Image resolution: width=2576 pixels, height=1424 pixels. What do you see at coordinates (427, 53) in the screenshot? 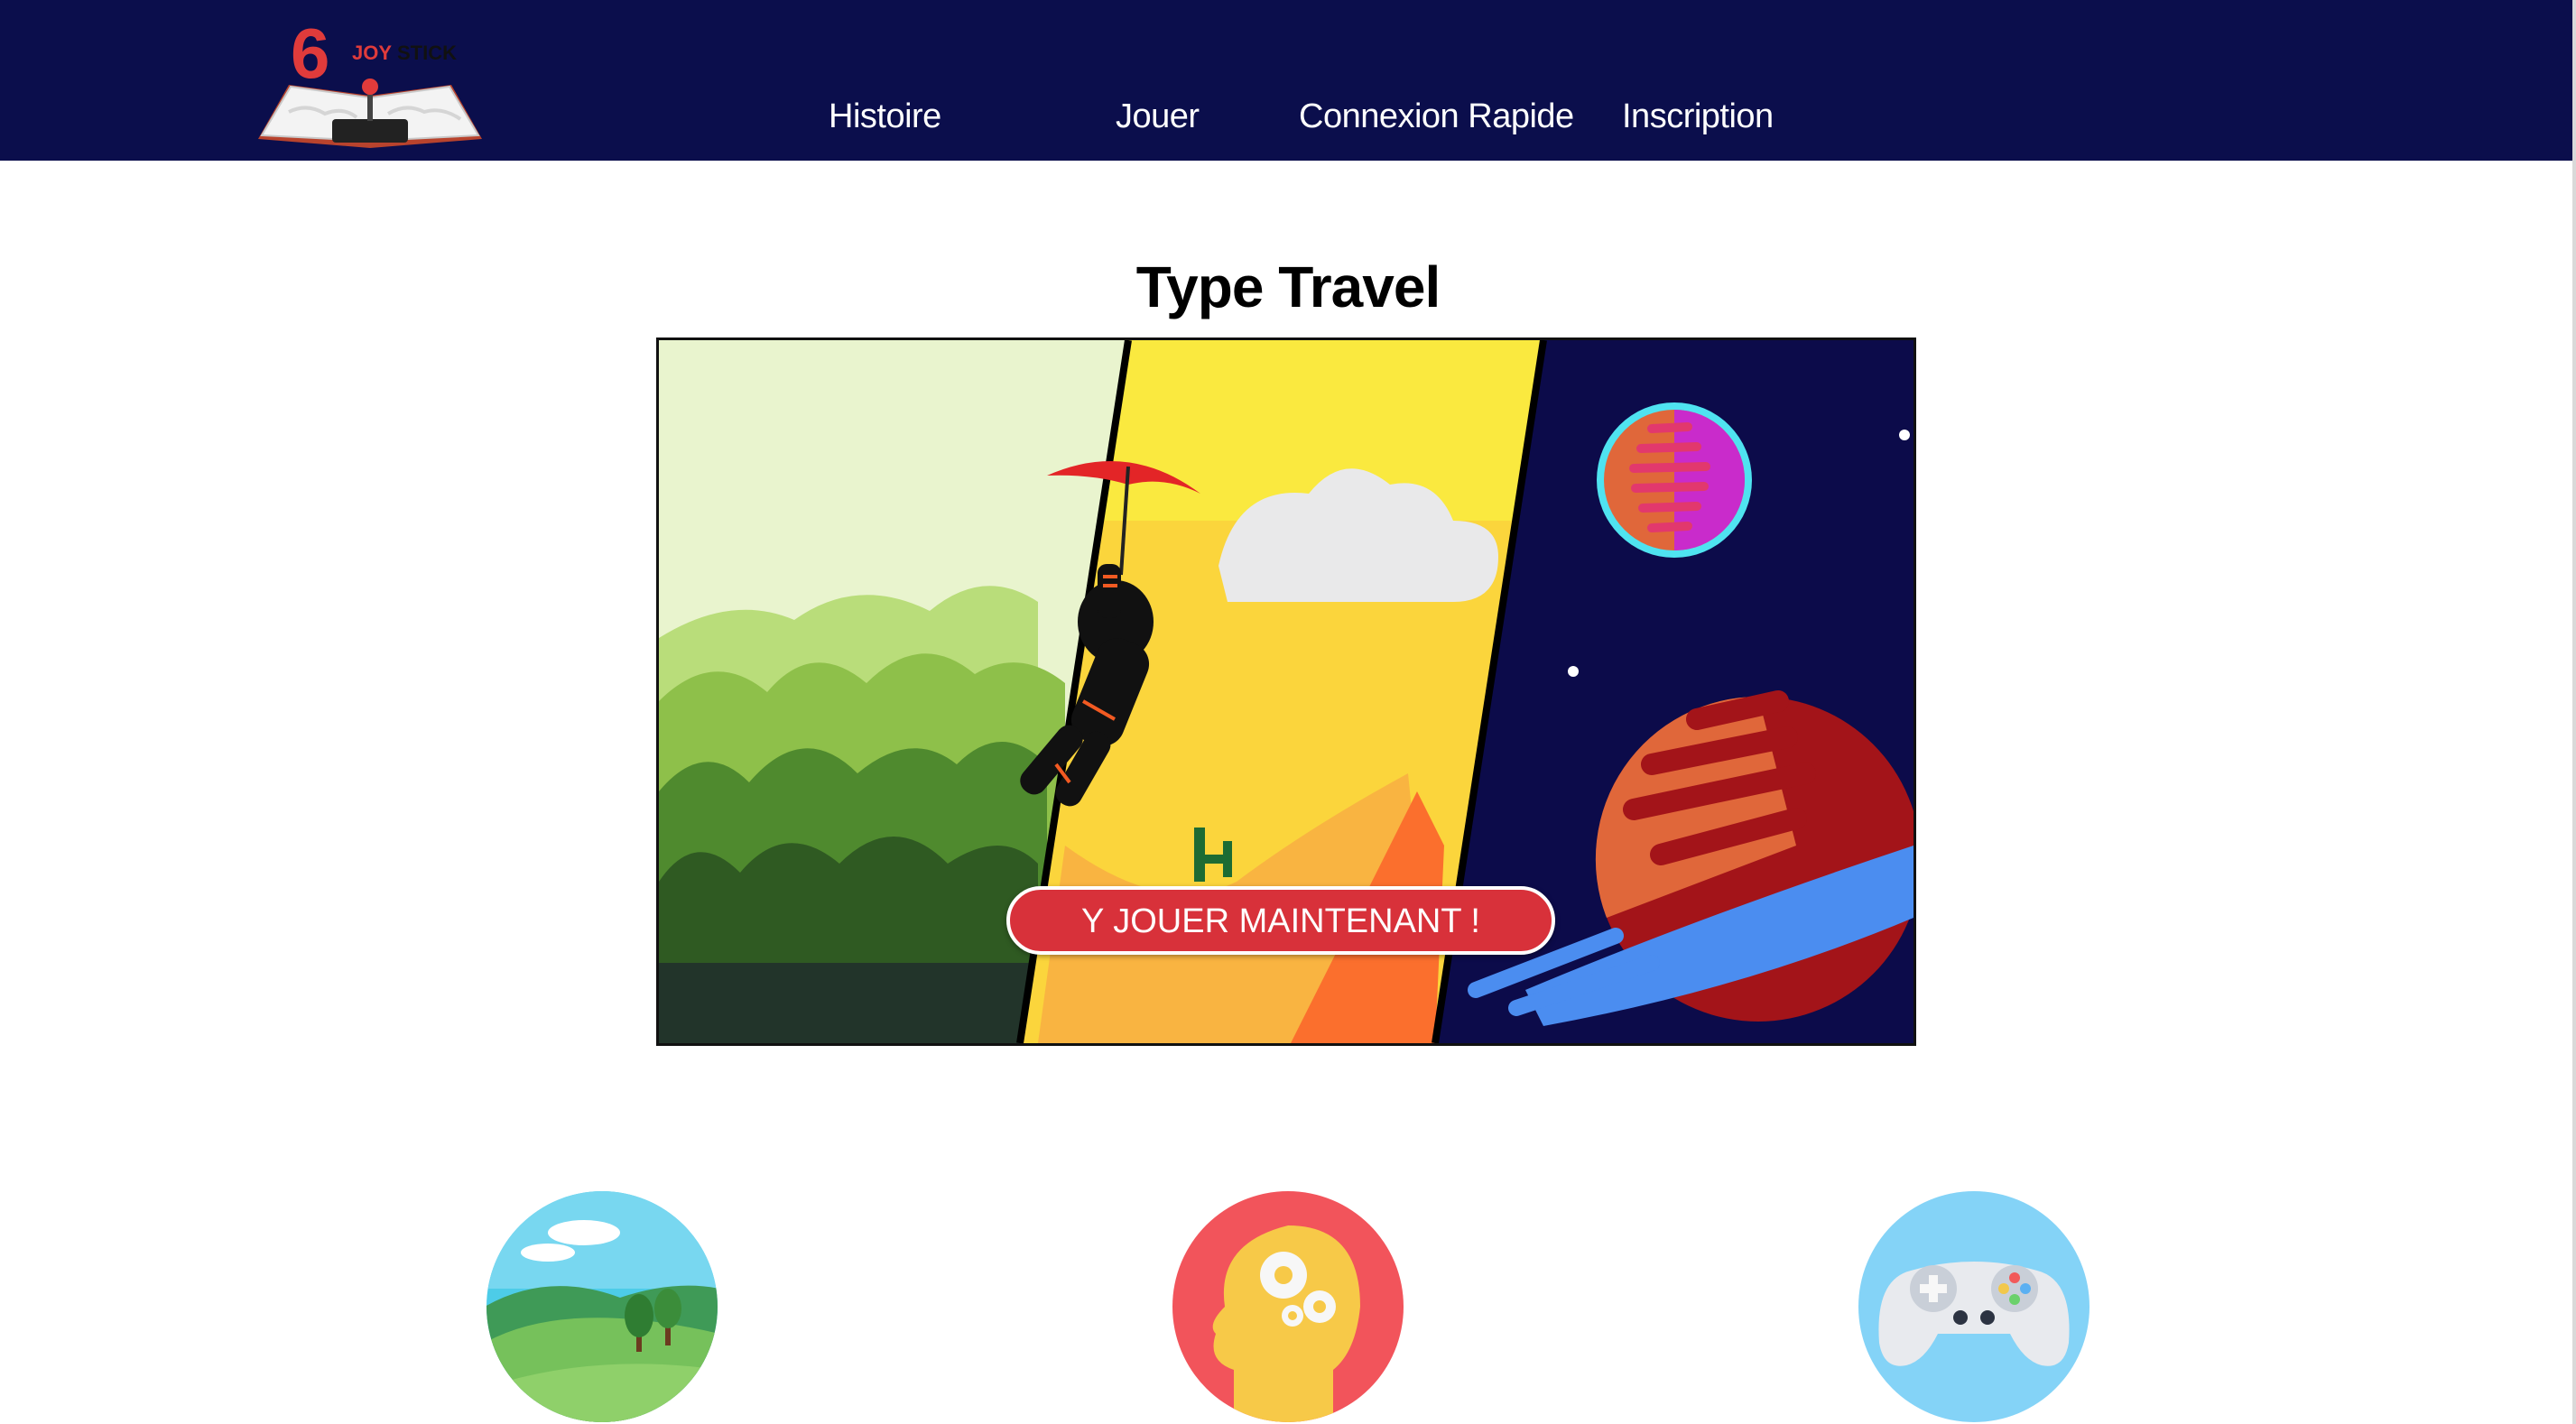
I see `logo-text-stick: STICK` at bounding box center [427, 53].